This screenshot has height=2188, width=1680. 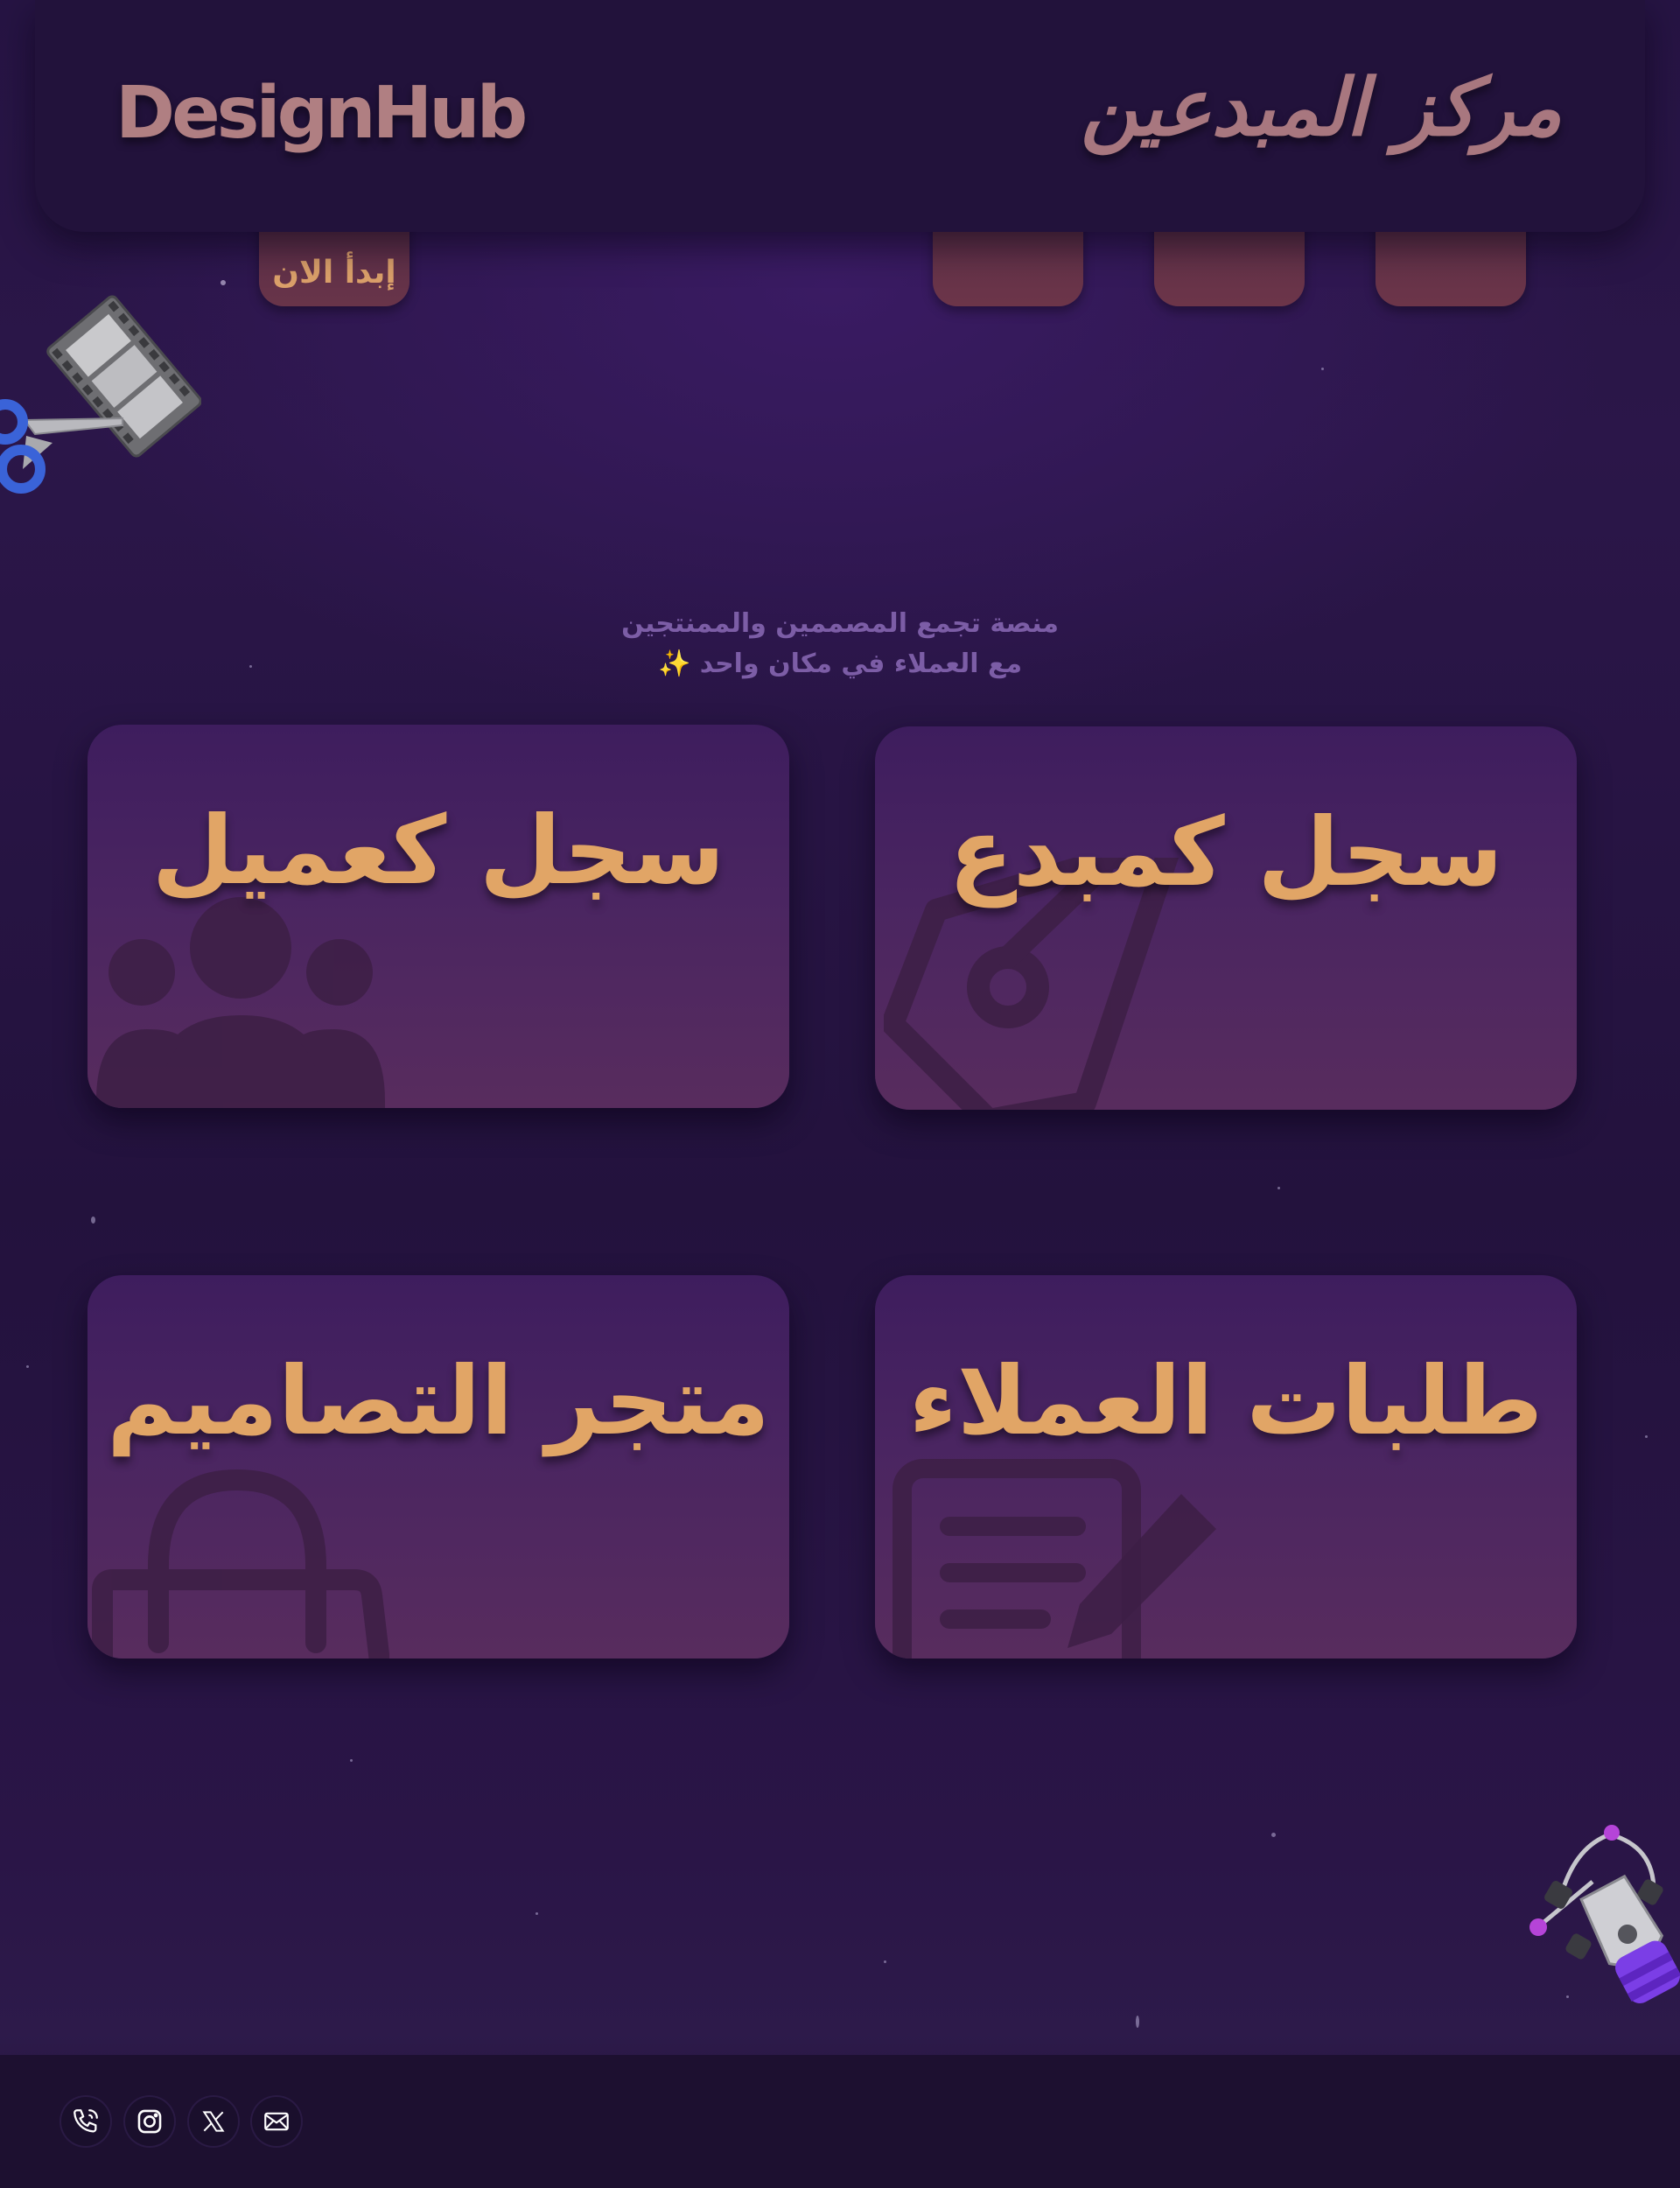 What do you see at coordinates (240, 1003) in the screenshot?
I see `users-icon` at bounding box center [240, 1003].